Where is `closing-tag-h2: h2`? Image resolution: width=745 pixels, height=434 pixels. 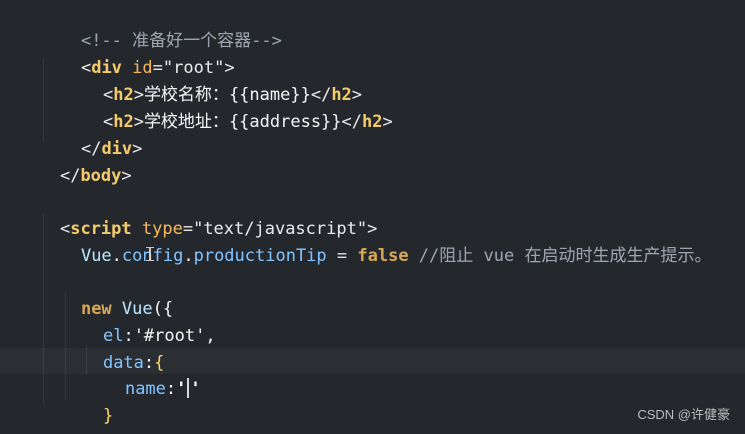 closing-tag-h2: h2 is located at coordinates (372, 122).